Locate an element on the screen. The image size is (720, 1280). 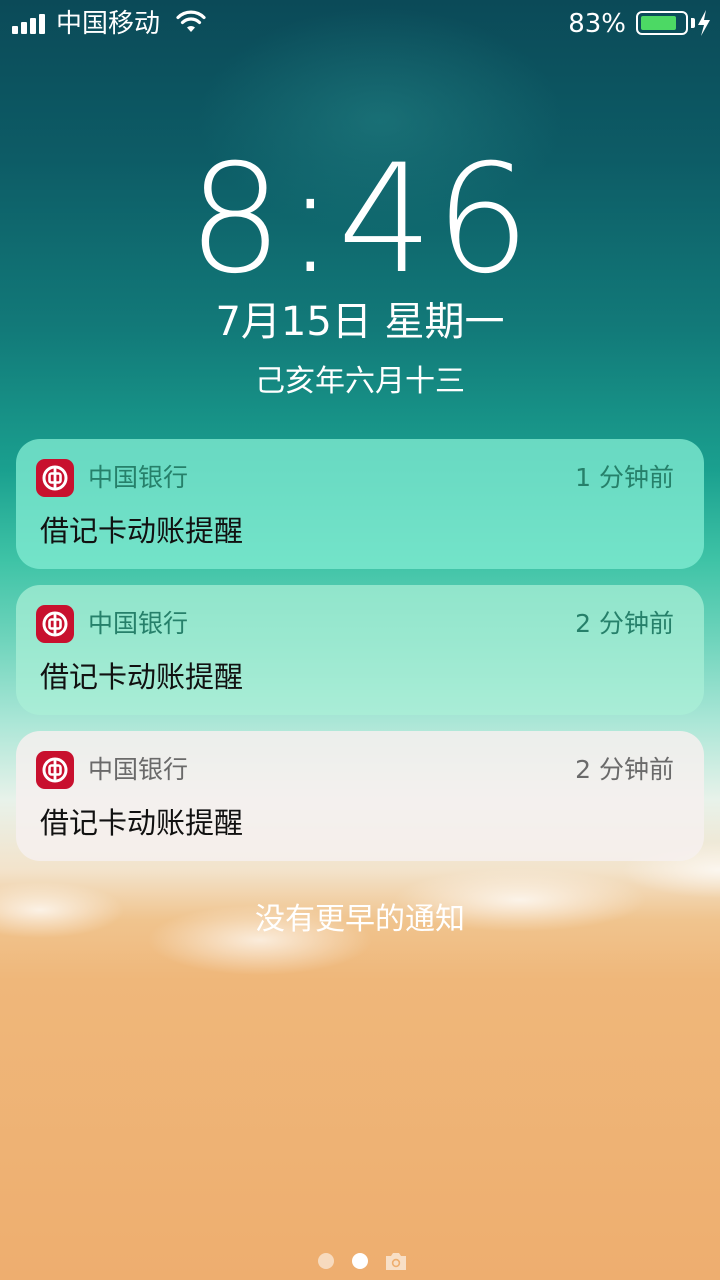
carrier-name: 中国移动 is located at coordinates (108, 24).